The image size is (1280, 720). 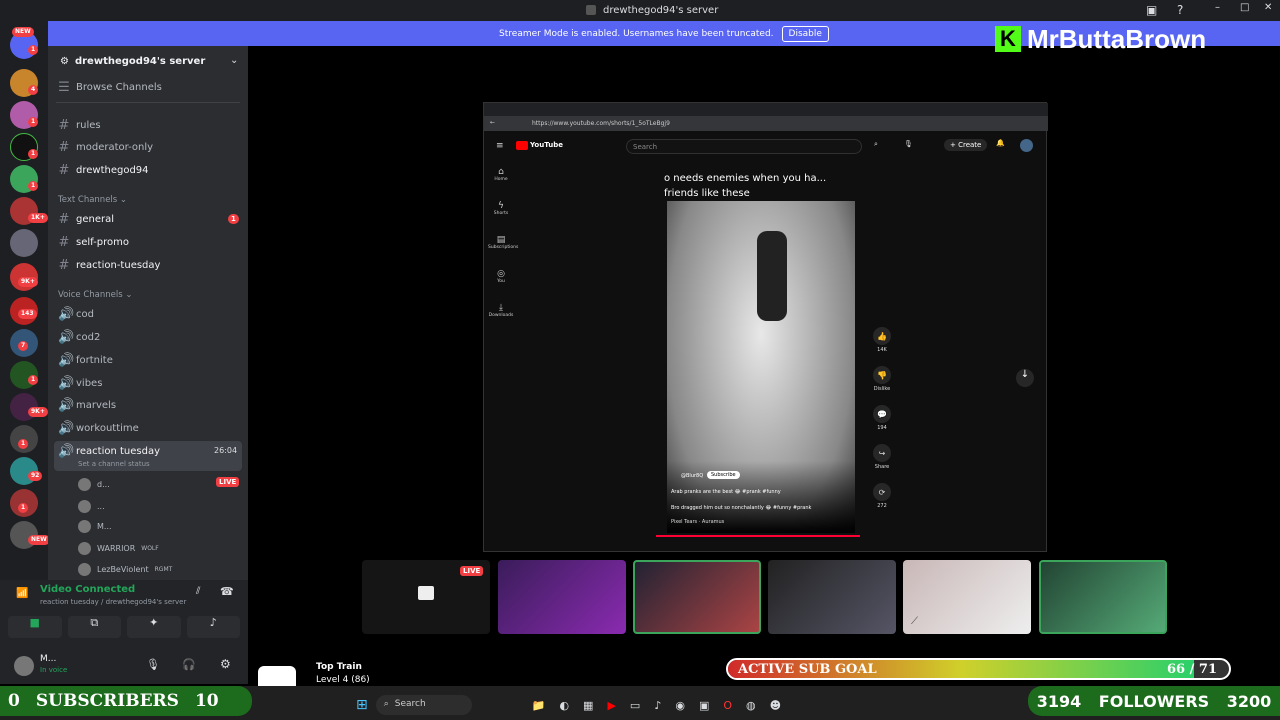 What do you see at coordinates (79, 125) in the screenshot?
I see `channel-rules: # rules` at bounding box center [79, 125].